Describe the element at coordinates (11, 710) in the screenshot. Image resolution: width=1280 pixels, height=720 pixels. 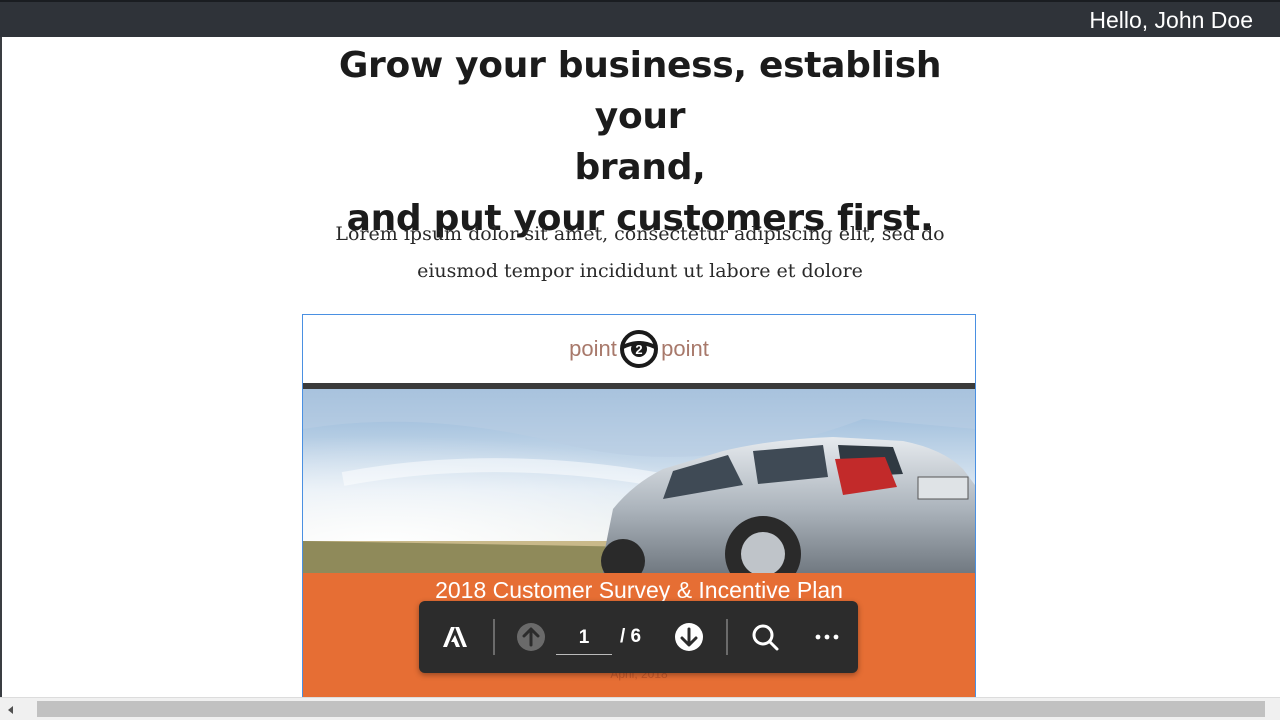
I see `scroll-left-arrow-icon` at that location.